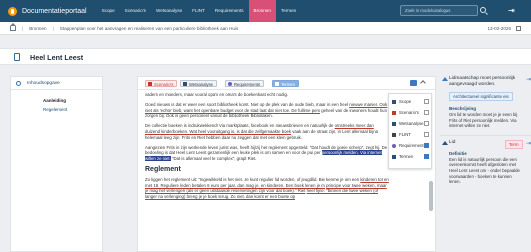 The height and width of the screenshot is (252, 531). I want to click on section-heading: Reglement, so click(163, 169).